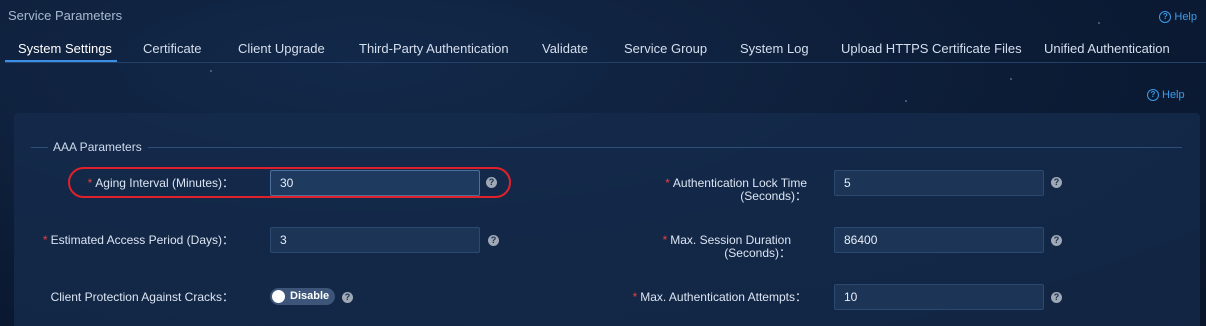 The height and width of the screenshot is (326, 1206). What do you see at coordinates (565, 48) in the screenshot?
I see `tab-validate: Validate` at bounding box center [565, 48].